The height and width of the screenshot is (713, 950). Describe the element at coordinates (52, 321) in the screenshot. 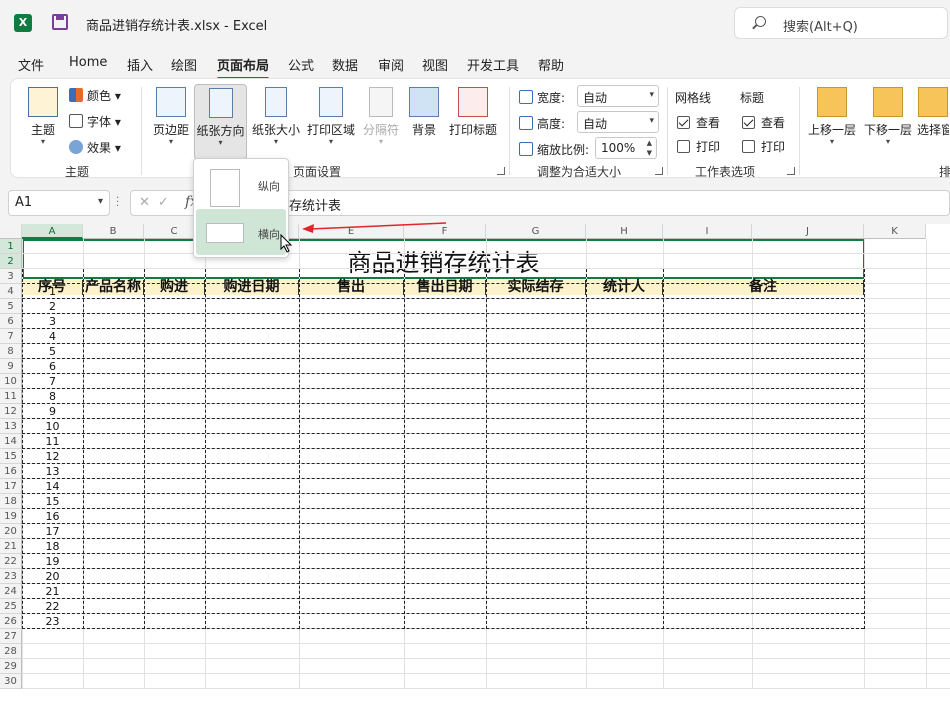

I see `sequence-cell: 3` at that location.